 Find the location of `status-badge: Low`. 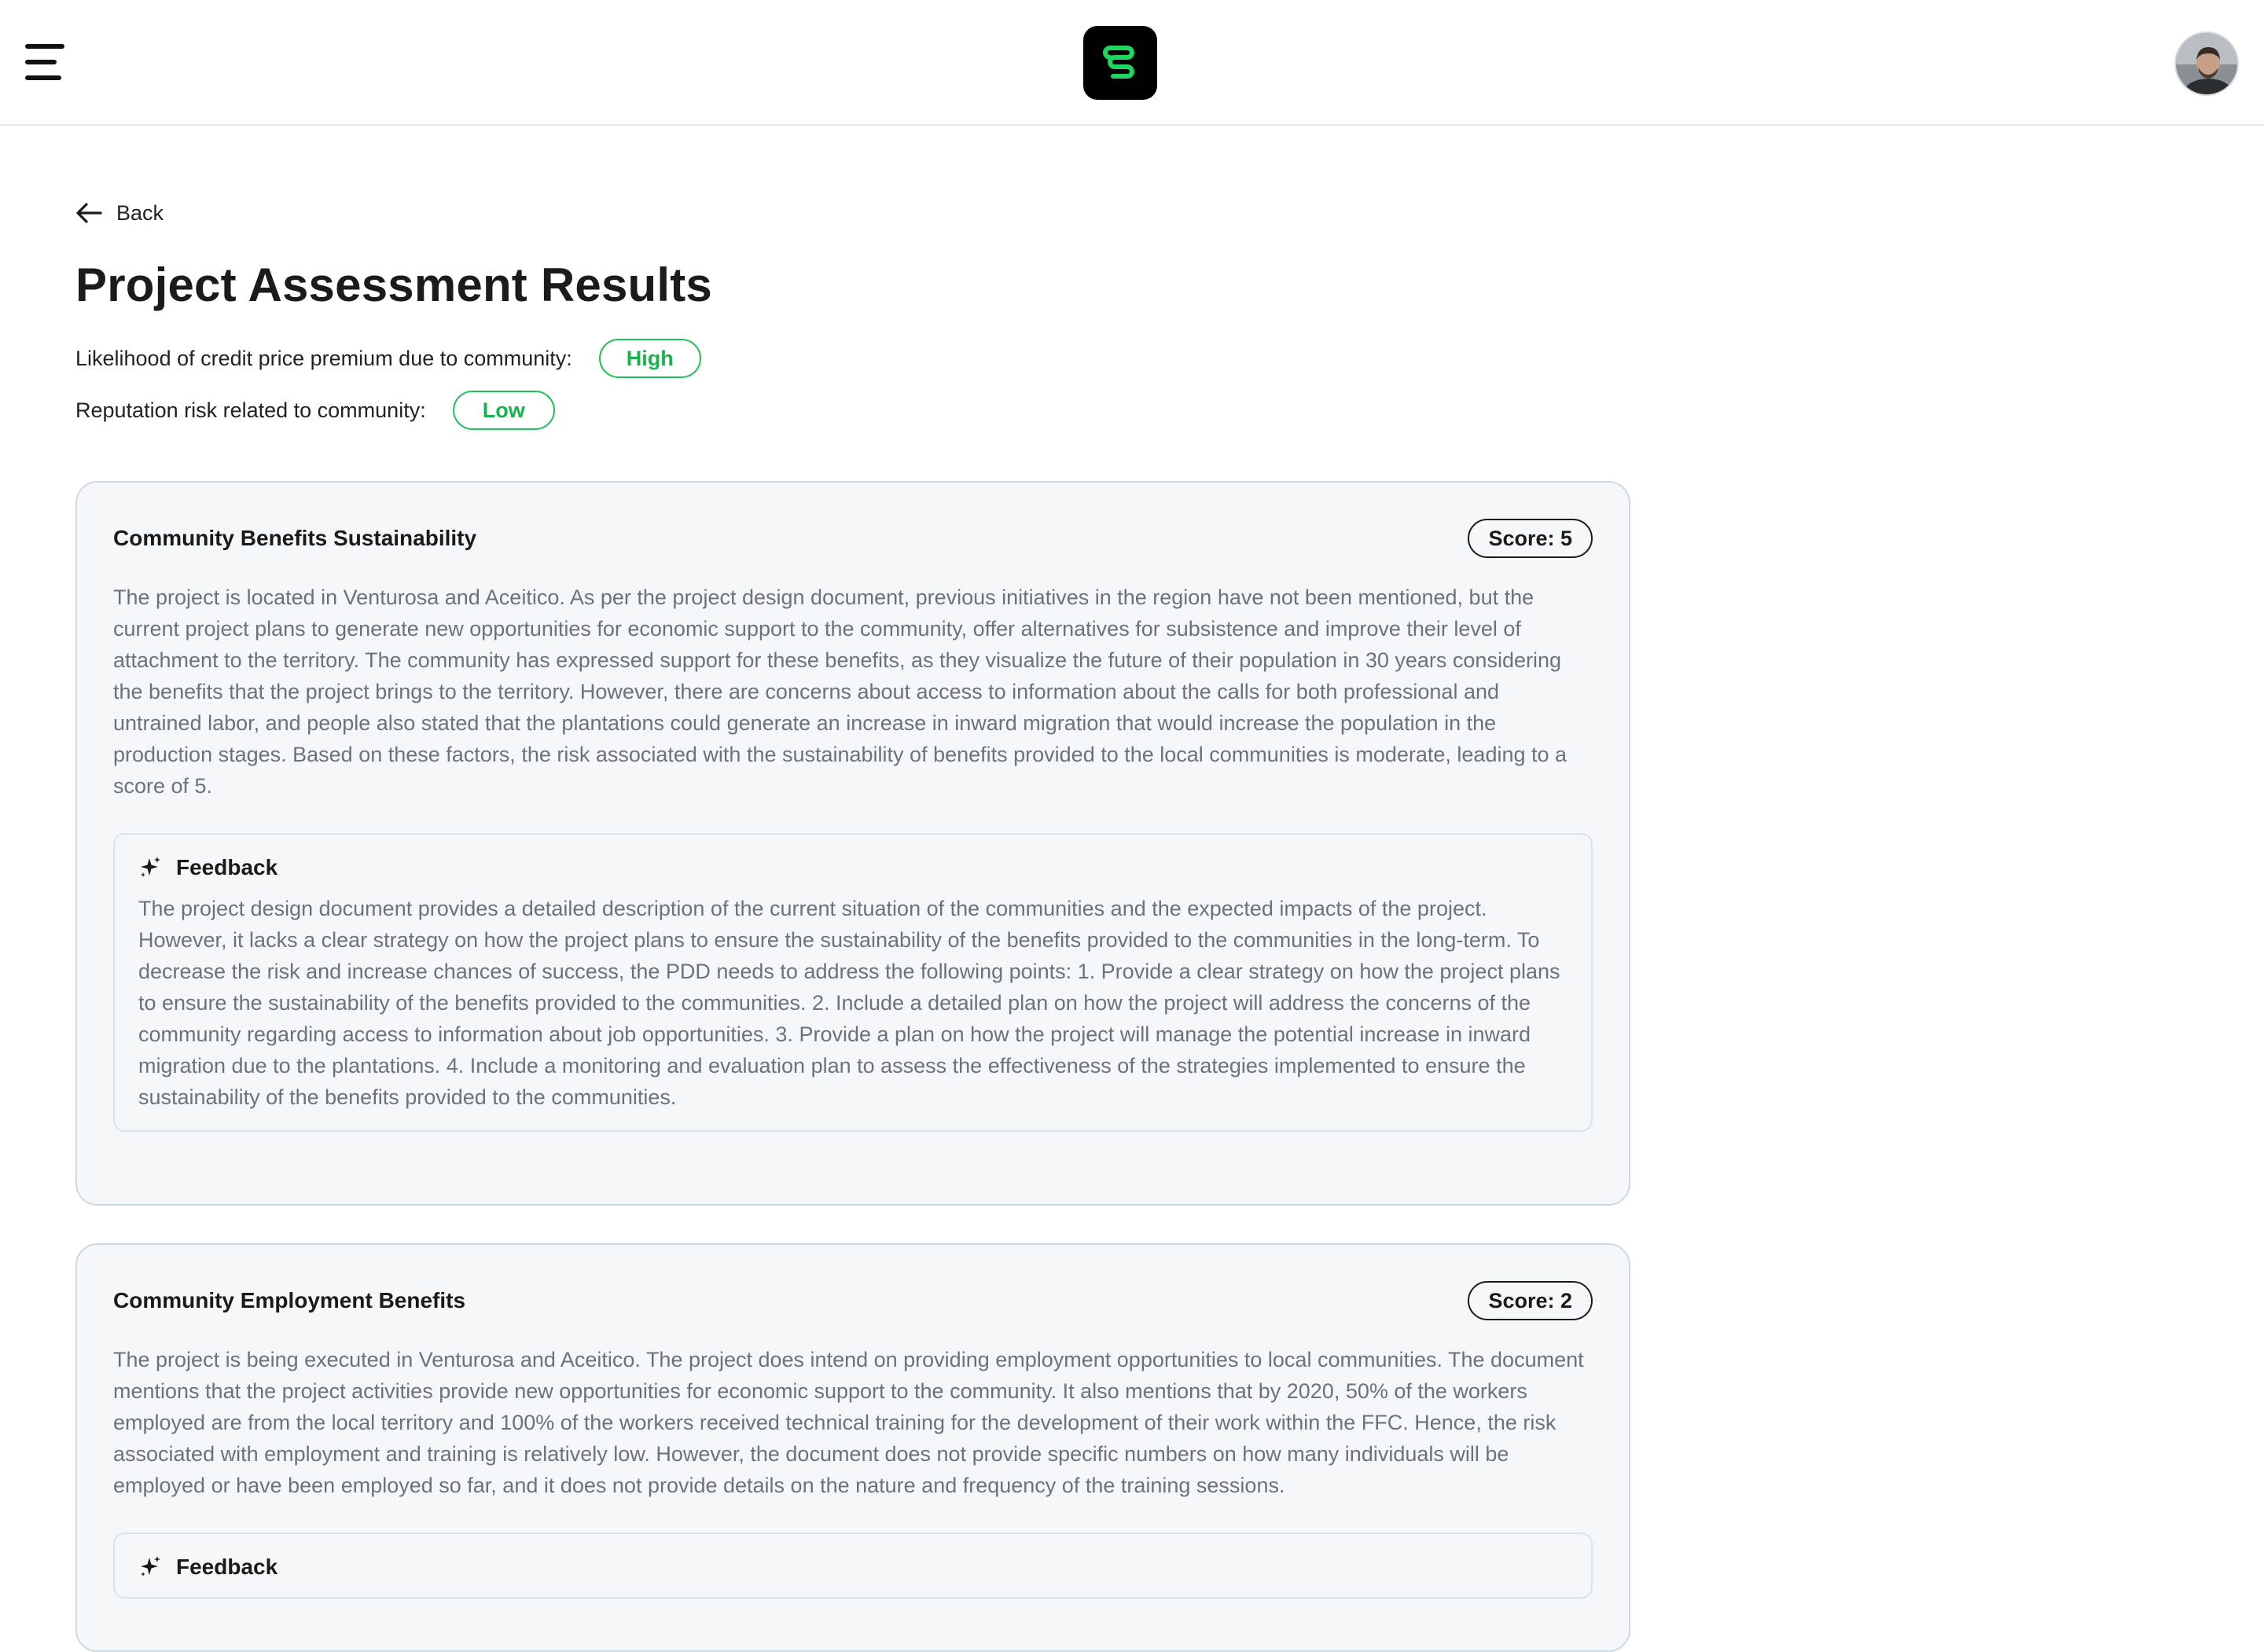

status-badge: Low is located at coordinates (503, 411).